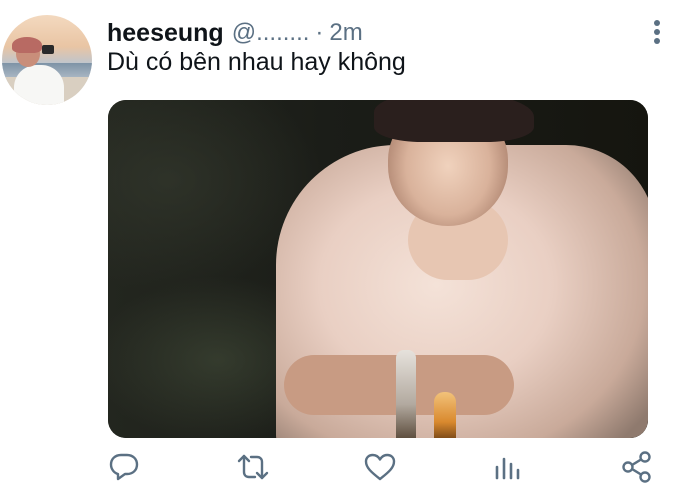 This screenshot has width=697, height=494. What do you see at coordinates (348, 468) in the screenshot?
I see `tweet-actions-bar` at bounding box center [348, 468].